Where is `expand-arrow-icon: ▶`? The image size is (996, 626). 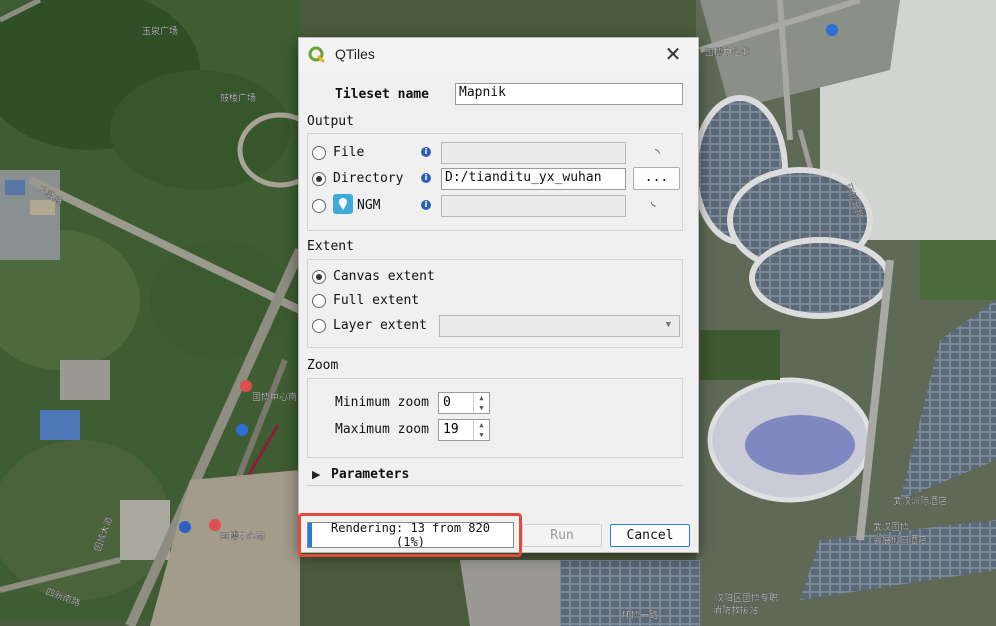 expand-arrow-icon: ▶ is located at coordinates (316, 474).